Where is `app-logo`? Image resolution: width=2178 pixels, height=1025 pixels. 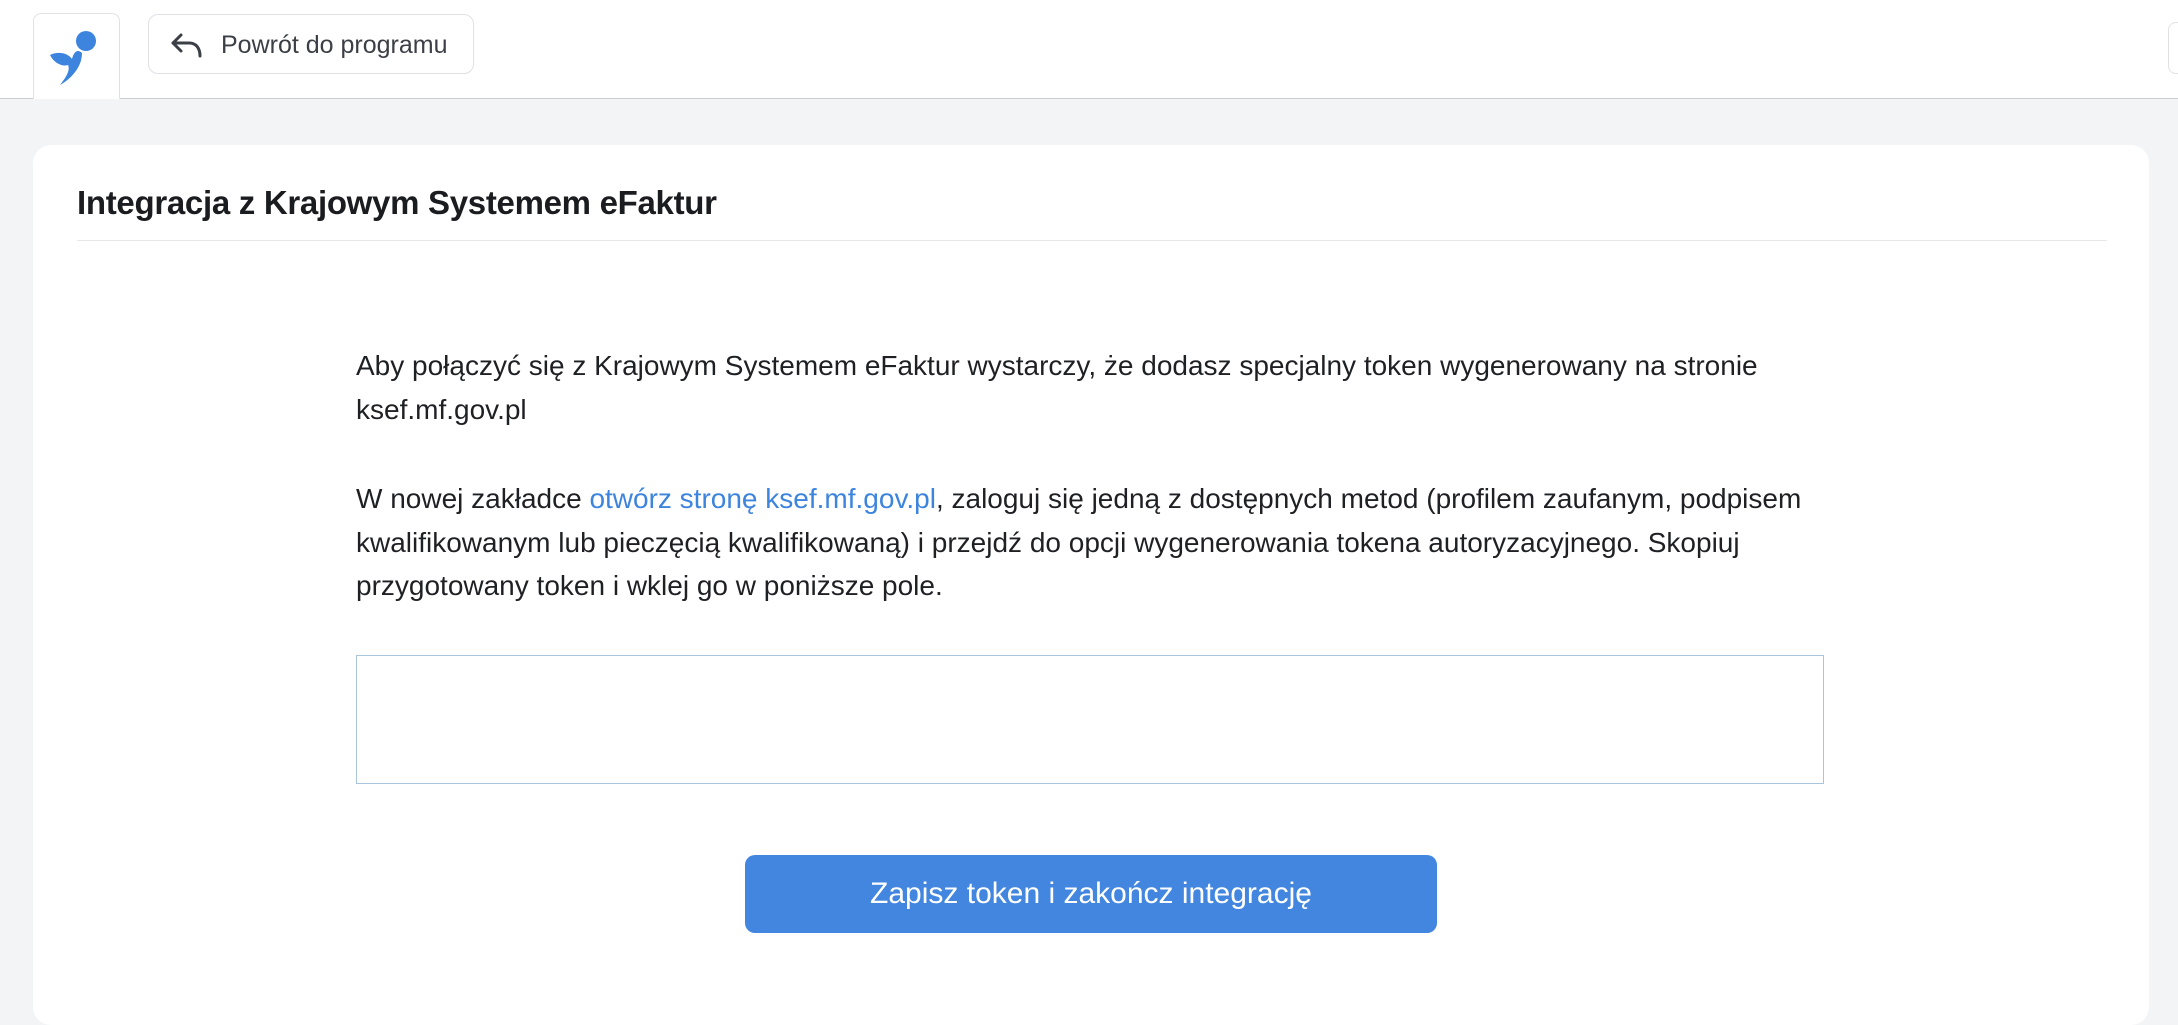 app-logo is located at coordinates (76, 56).